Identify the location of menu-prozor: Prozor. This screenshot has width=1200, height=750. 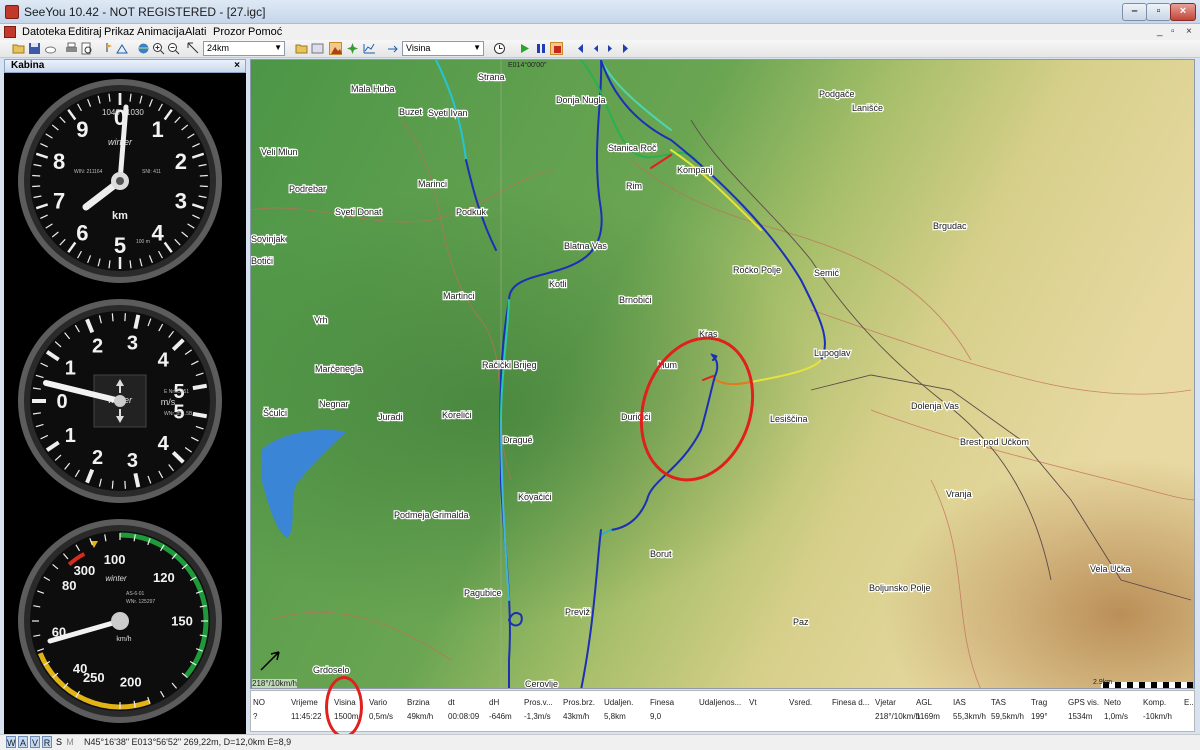
(229, 32).